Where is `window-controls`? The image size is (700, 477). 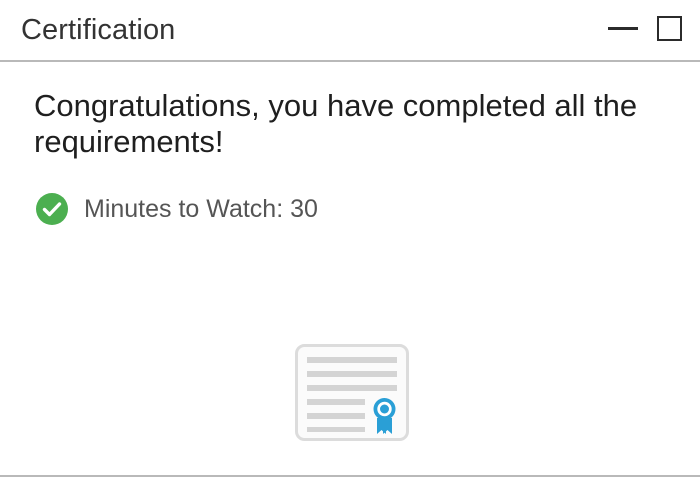
window-controls is located at coordinates (639, 28).